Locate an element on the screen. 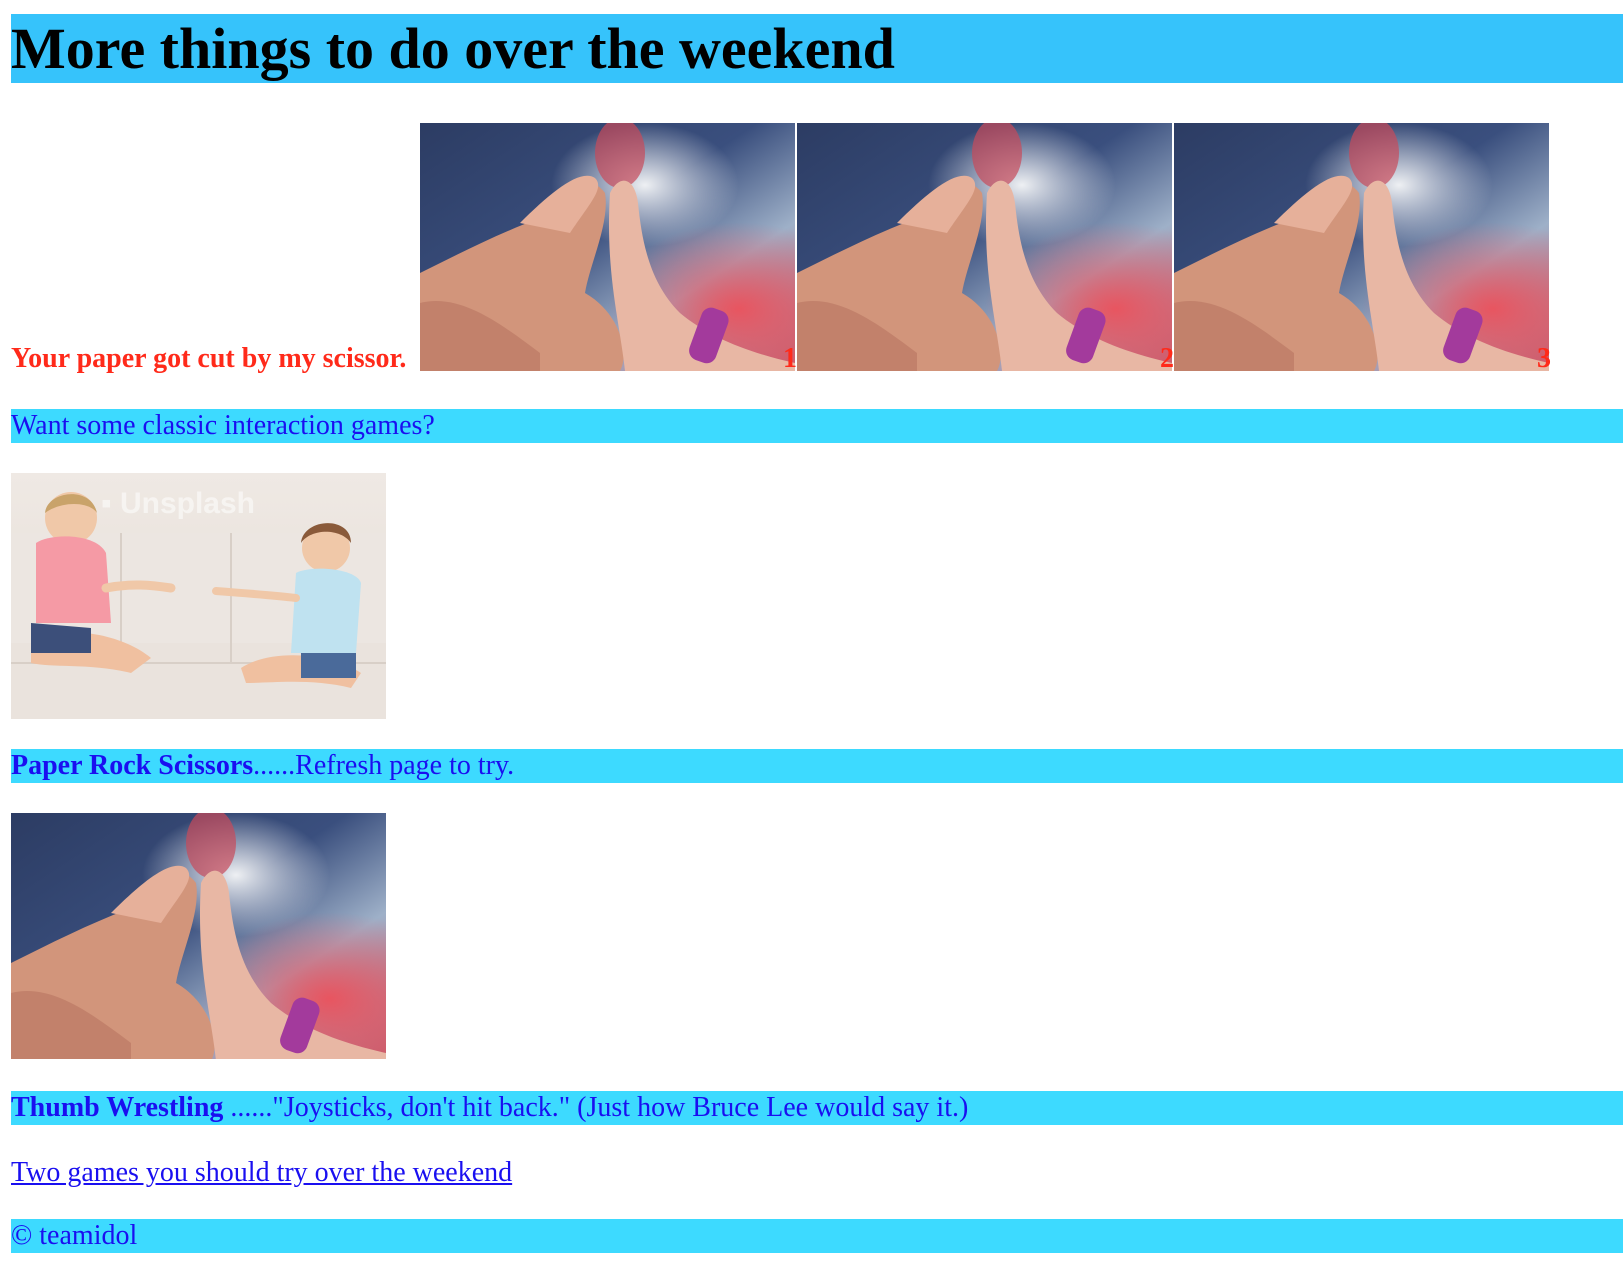 The image size is (1623, 1263). footer: © teamidol is located at coordinates (817, 1236).